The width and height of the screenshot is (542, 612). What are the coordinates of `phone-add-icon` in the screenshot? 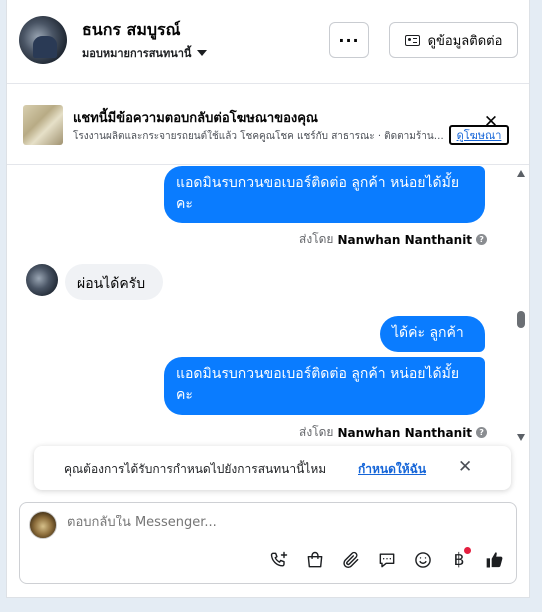 It's located at (279, 560).